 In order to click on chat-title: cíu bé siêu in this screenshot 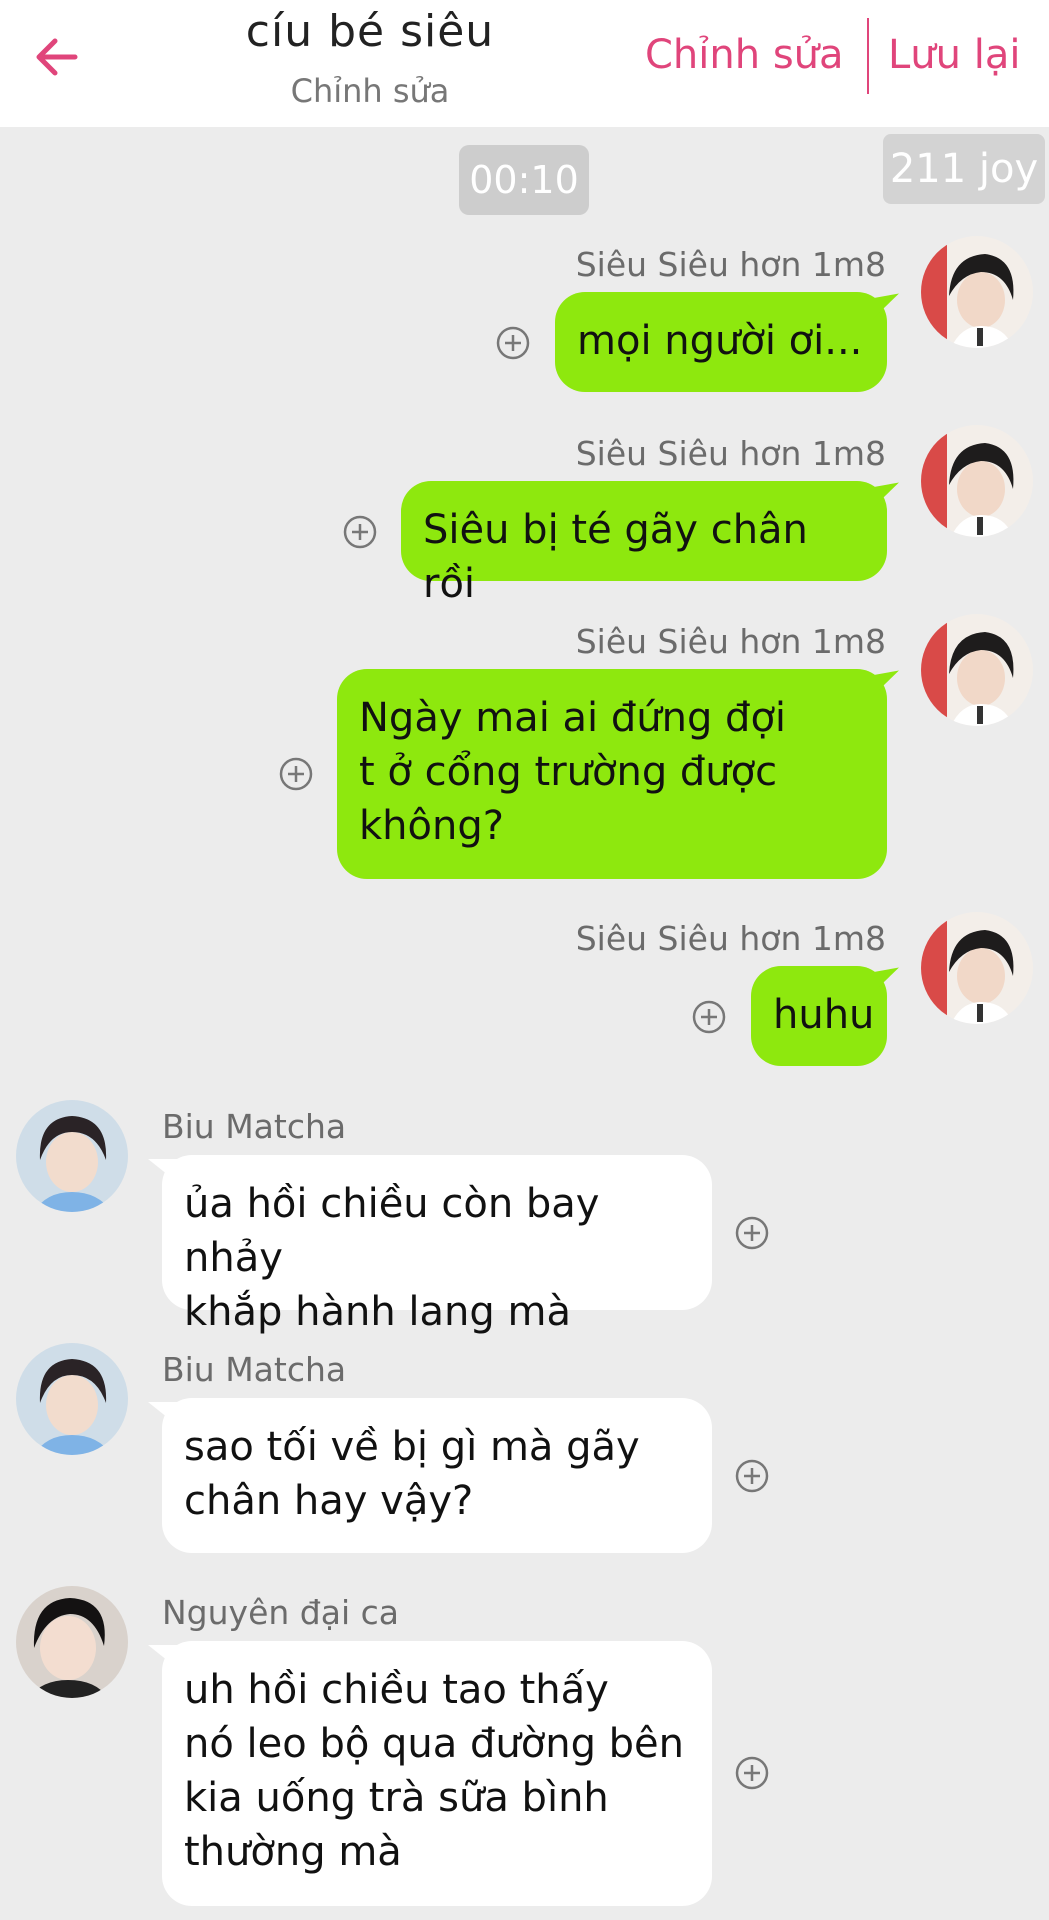, I will do `click(370, 31)`.